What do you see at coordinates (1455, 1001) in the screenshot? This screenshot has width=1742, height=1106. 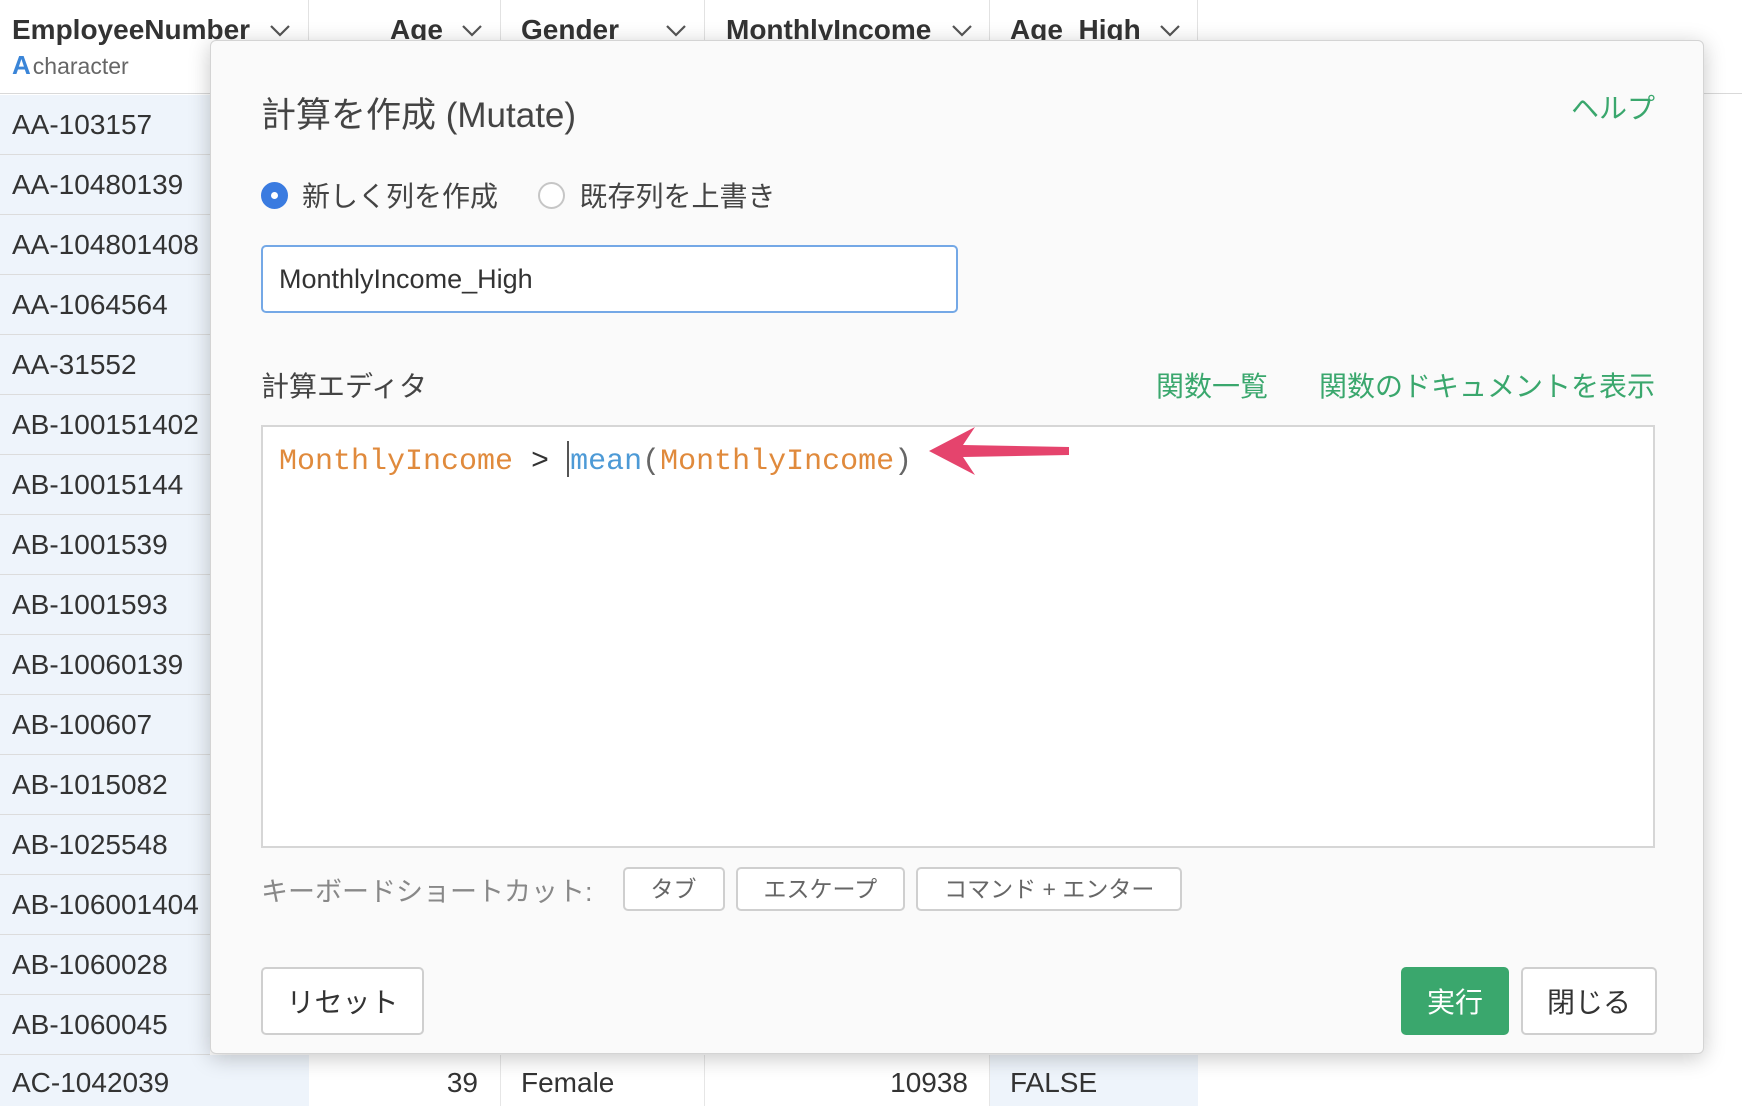 I see `run-button: 実行` at bounding box center [1455, 1001].